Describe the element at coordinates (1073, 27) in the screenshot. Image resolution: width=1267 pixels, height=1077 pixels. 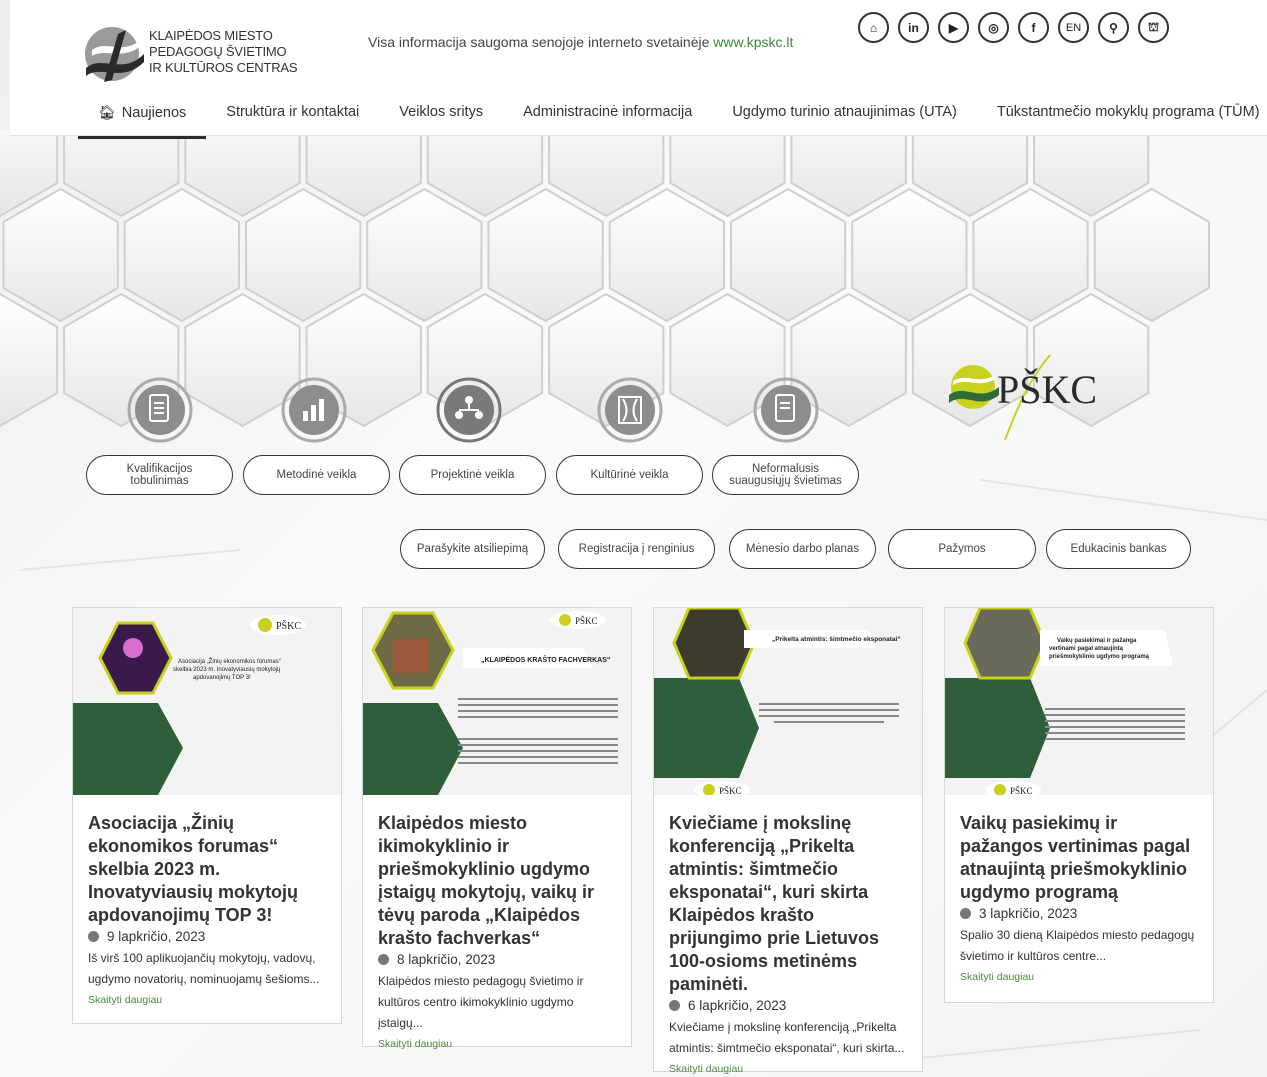
I see `en-language-icon: EN` at that location.